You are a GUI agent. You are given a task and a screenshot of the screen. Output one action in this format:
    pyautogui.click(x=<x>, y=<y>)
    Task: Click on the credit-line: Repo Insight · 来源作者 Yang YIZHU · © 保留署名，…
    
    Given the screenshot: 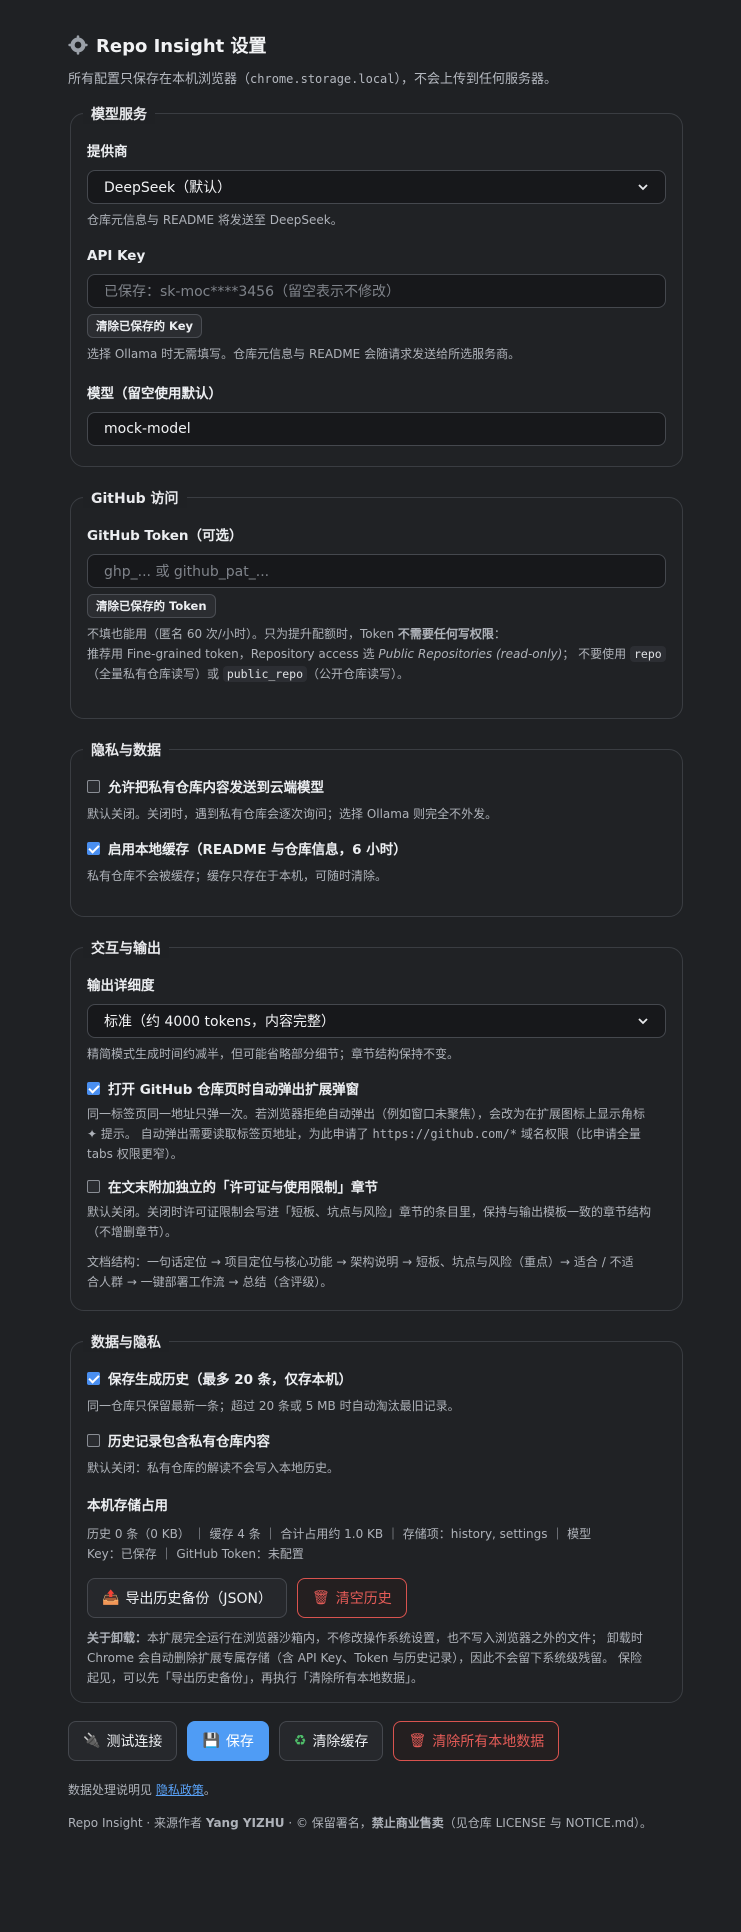 What is the action you would take?
    pyautogui.click(x=376, y=1822)
    